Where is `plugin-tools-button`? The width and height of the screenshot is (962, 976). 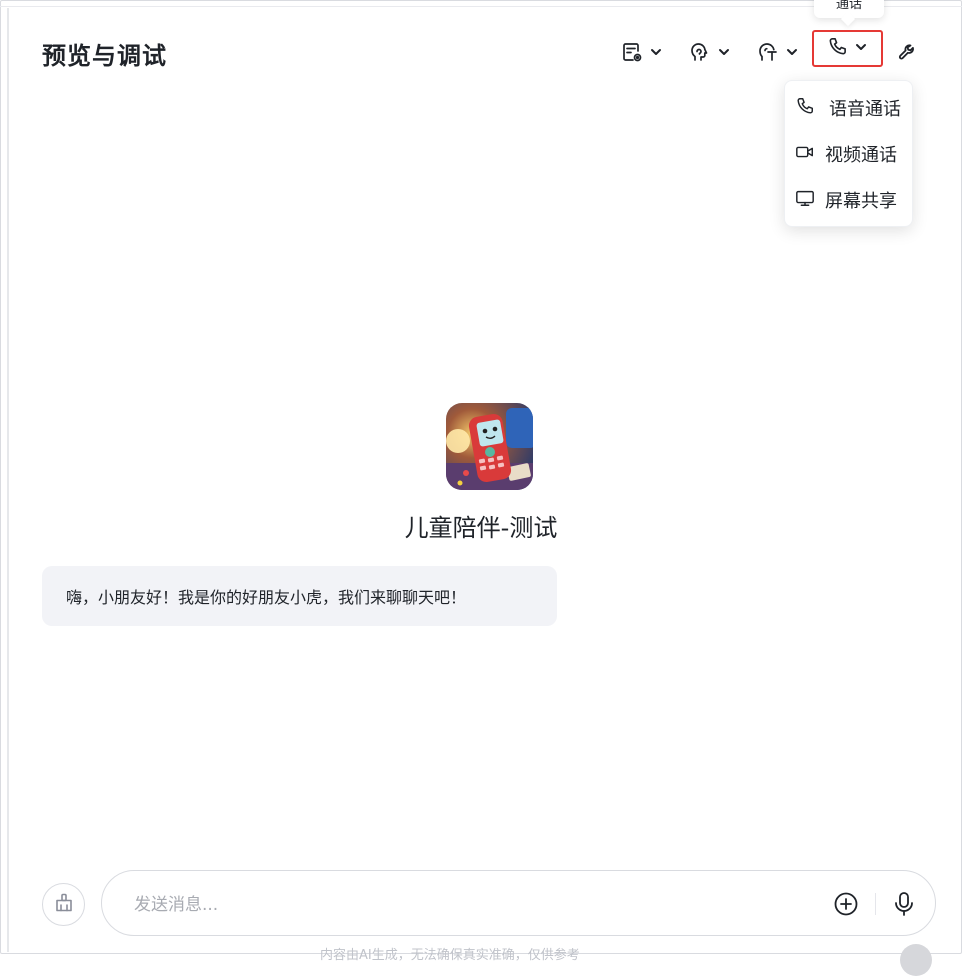
plugin-tools-button is located at coordinates (908, 52).